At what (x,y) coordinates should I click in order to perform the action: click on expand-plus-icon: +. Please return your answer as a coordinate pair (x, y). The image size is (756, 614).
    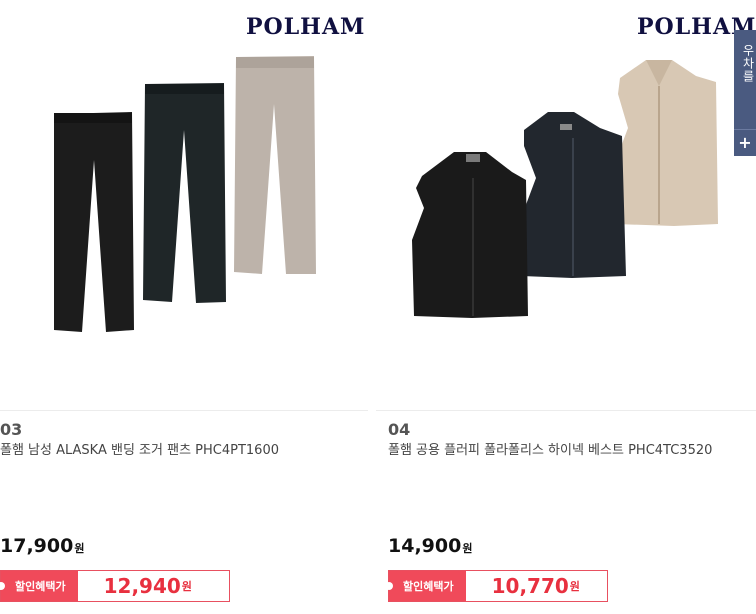
    Looking at the image, I should click on (745, 142).